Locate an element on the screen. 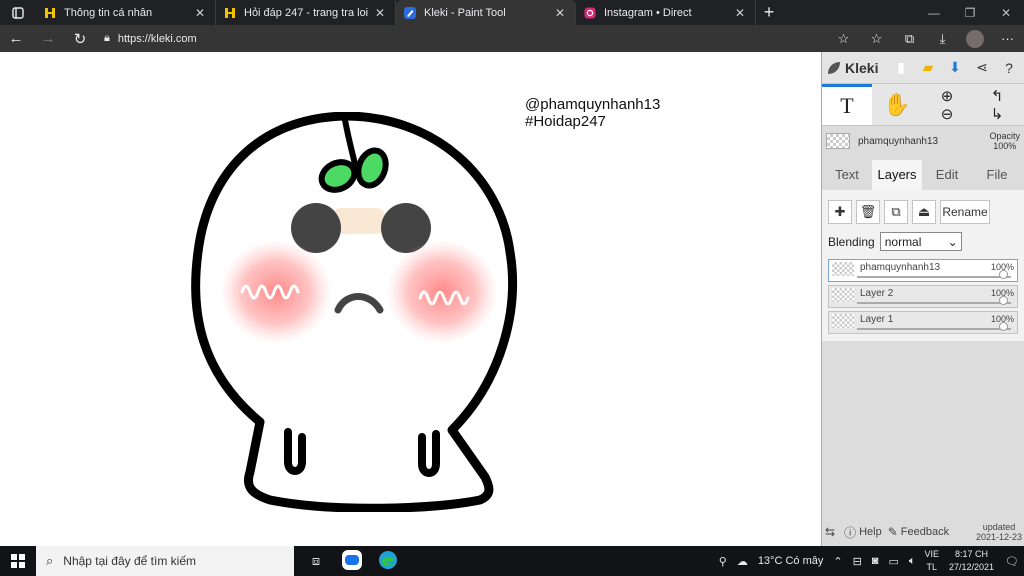 The height and width of the screenshot is (576, 1024). panel-tabs: Text Layers Edit File is located at coordinates (923, 175).